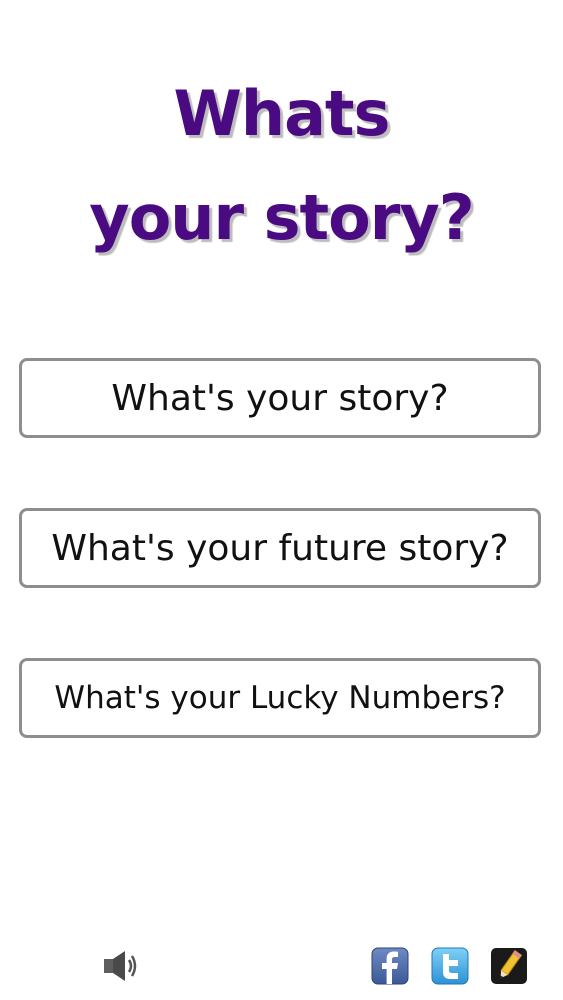 Image resolution: width=563 pixels, height=1000 pixels. I want to click on future-story-label: What's your future story?, so click(280, 548).